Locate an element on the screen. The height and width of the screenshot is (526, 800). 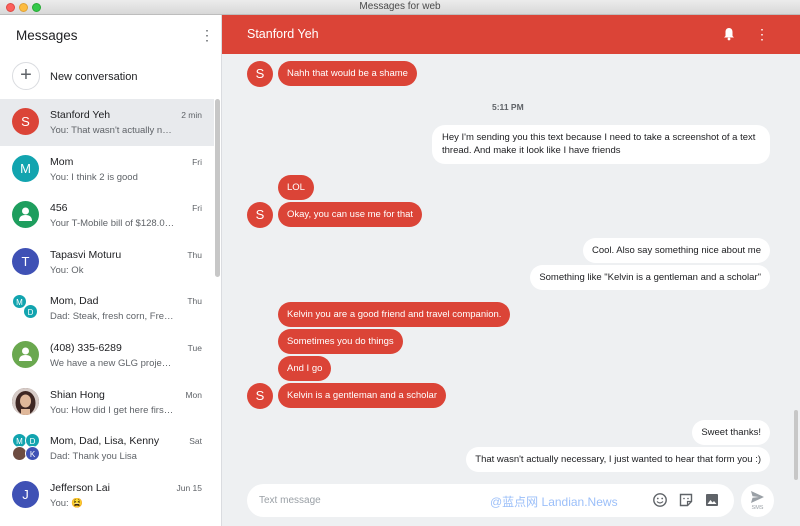
conversation-snippet: Dad: Thank you Lisa is located at coordinates (93, 457).